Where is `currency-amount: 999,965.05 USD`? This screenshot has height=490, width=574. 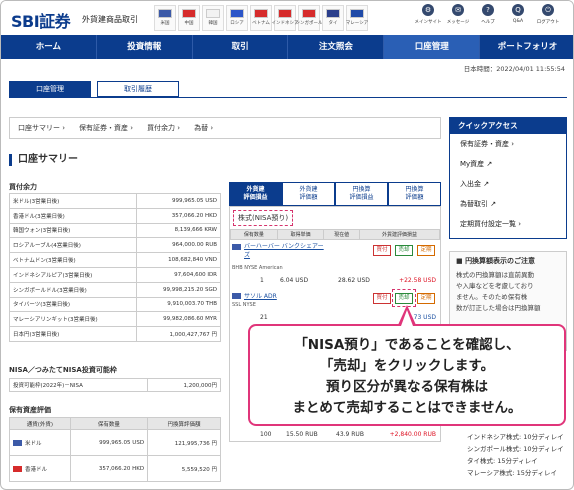 currency-amount: 999,965.05 USD is located at coordinates (178, 201).